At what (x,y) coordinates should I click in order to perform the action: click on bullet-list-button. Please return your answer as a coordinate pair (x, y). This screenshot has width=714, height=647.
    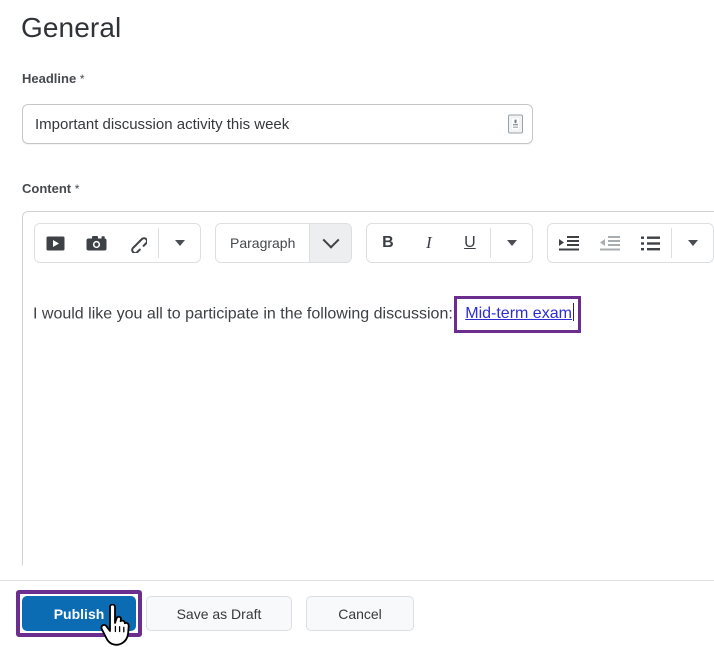
    Looking at the image, I should click on (651, 243).